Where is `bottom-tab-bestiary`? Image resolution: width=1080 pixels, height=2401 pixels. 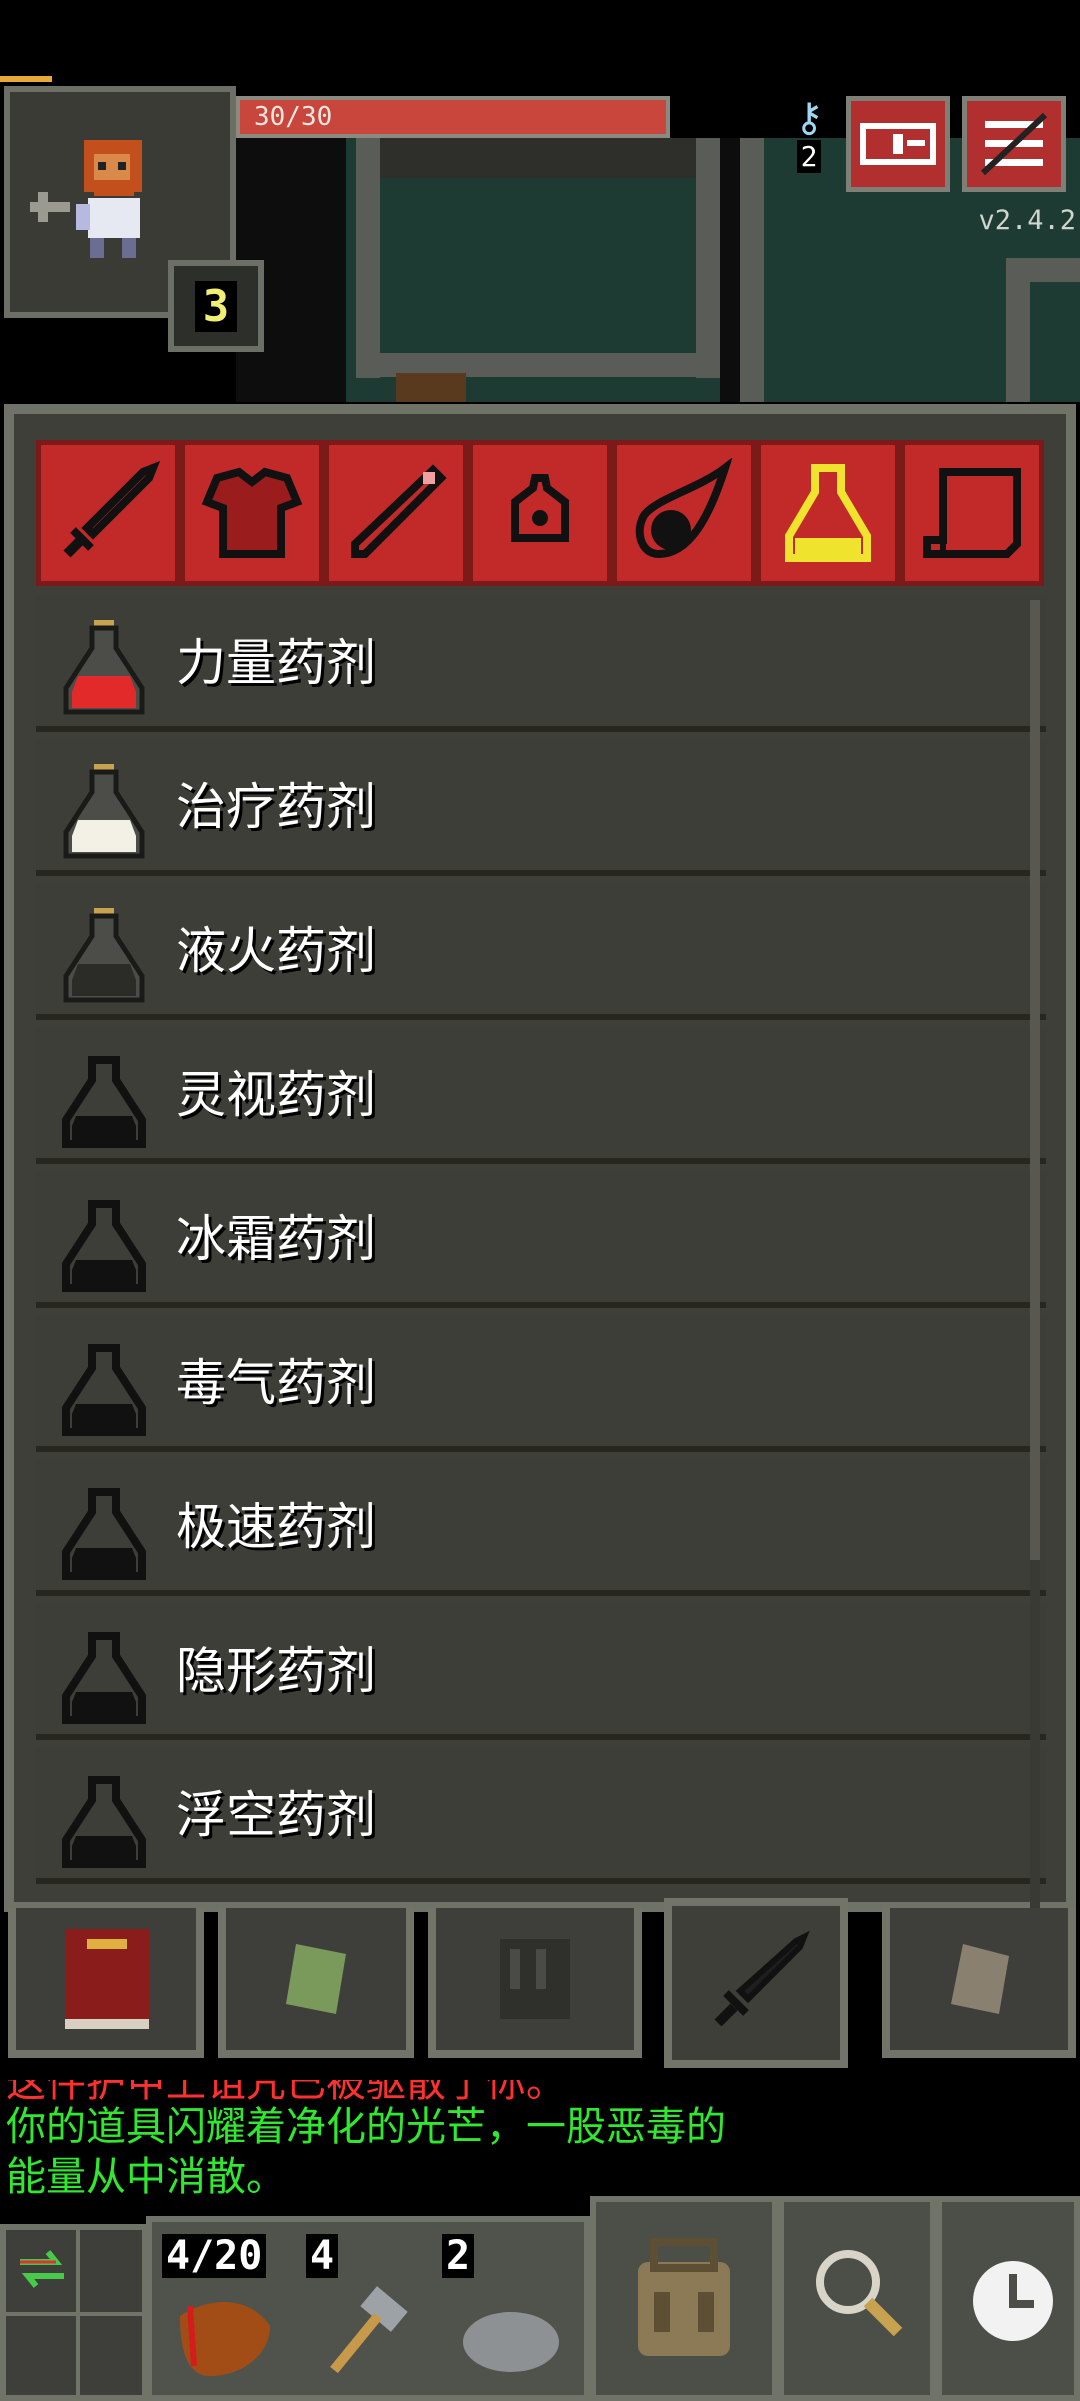 bottom-tab-bestiary is located at coordinates (535, 1983).